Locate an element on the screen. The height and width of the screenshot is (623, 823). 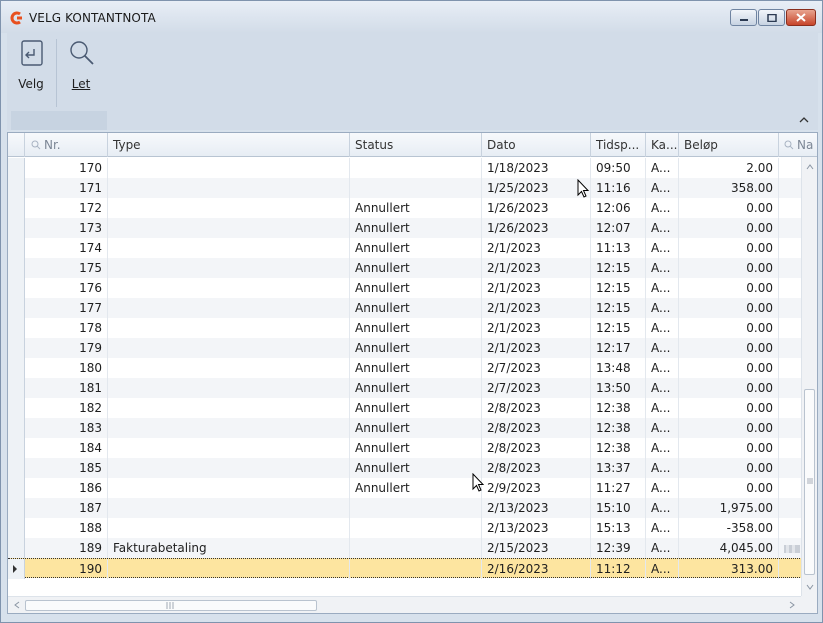
table-row: 190 2/16/2023 11:12 A... 313.00 is located at coordinates (405, 568).